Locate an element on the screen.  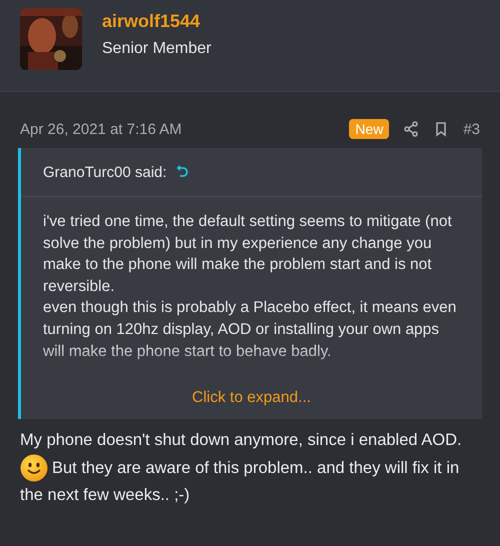
smiley-icon is located at coordinates (34, 468).